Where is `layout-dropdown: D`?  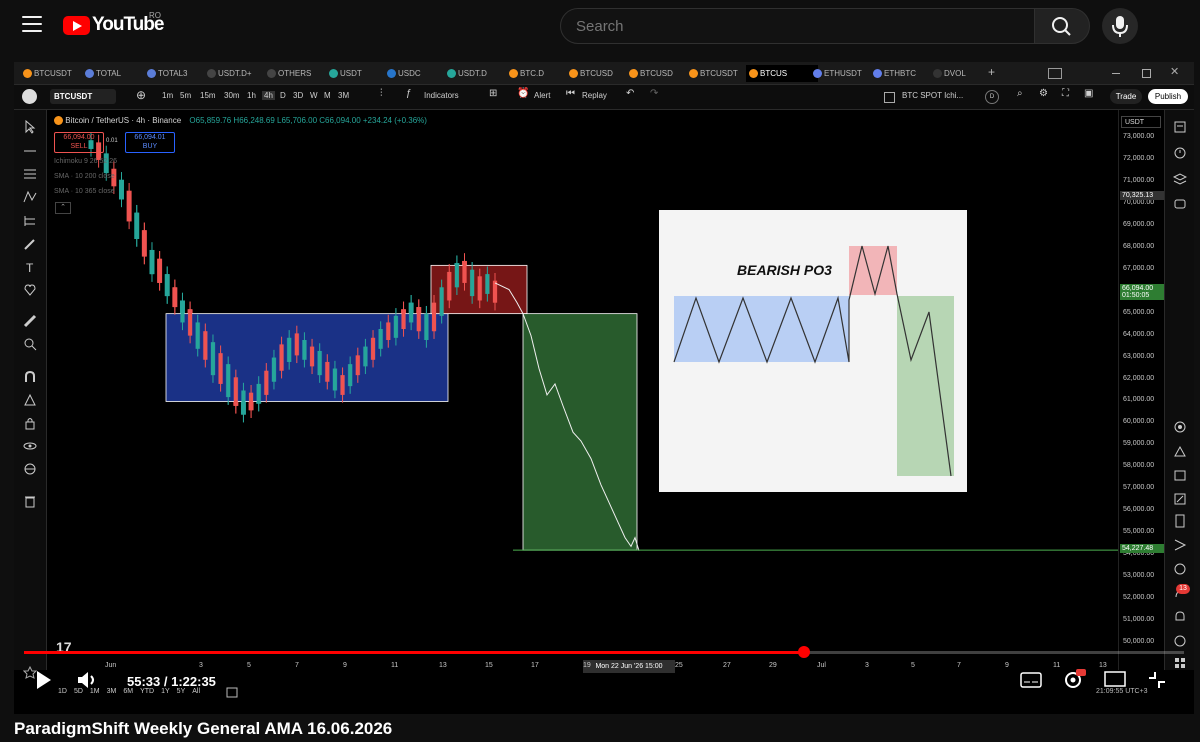 layout-dropdown: D is located at coordinates (992, 97).